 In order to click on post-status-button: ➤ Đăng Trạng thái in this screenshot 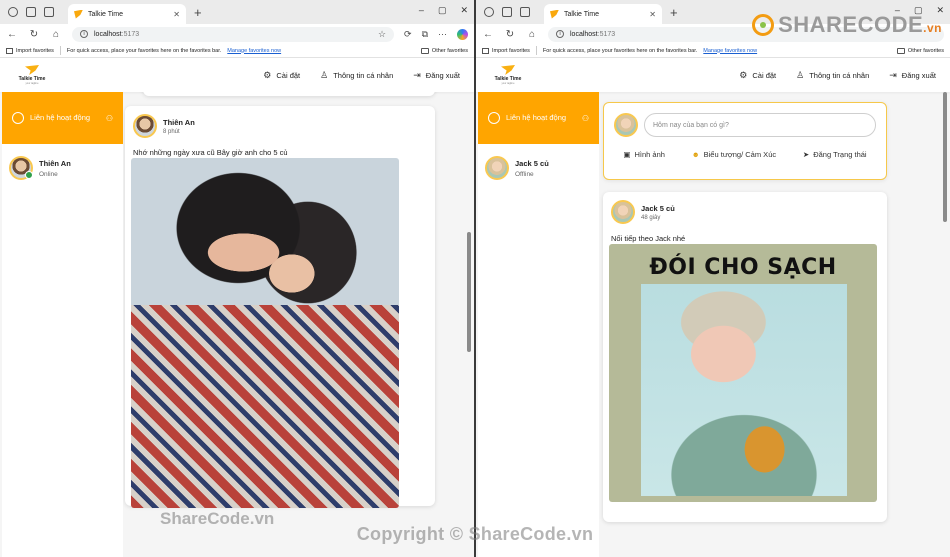, I will do `click(835, 154)`.